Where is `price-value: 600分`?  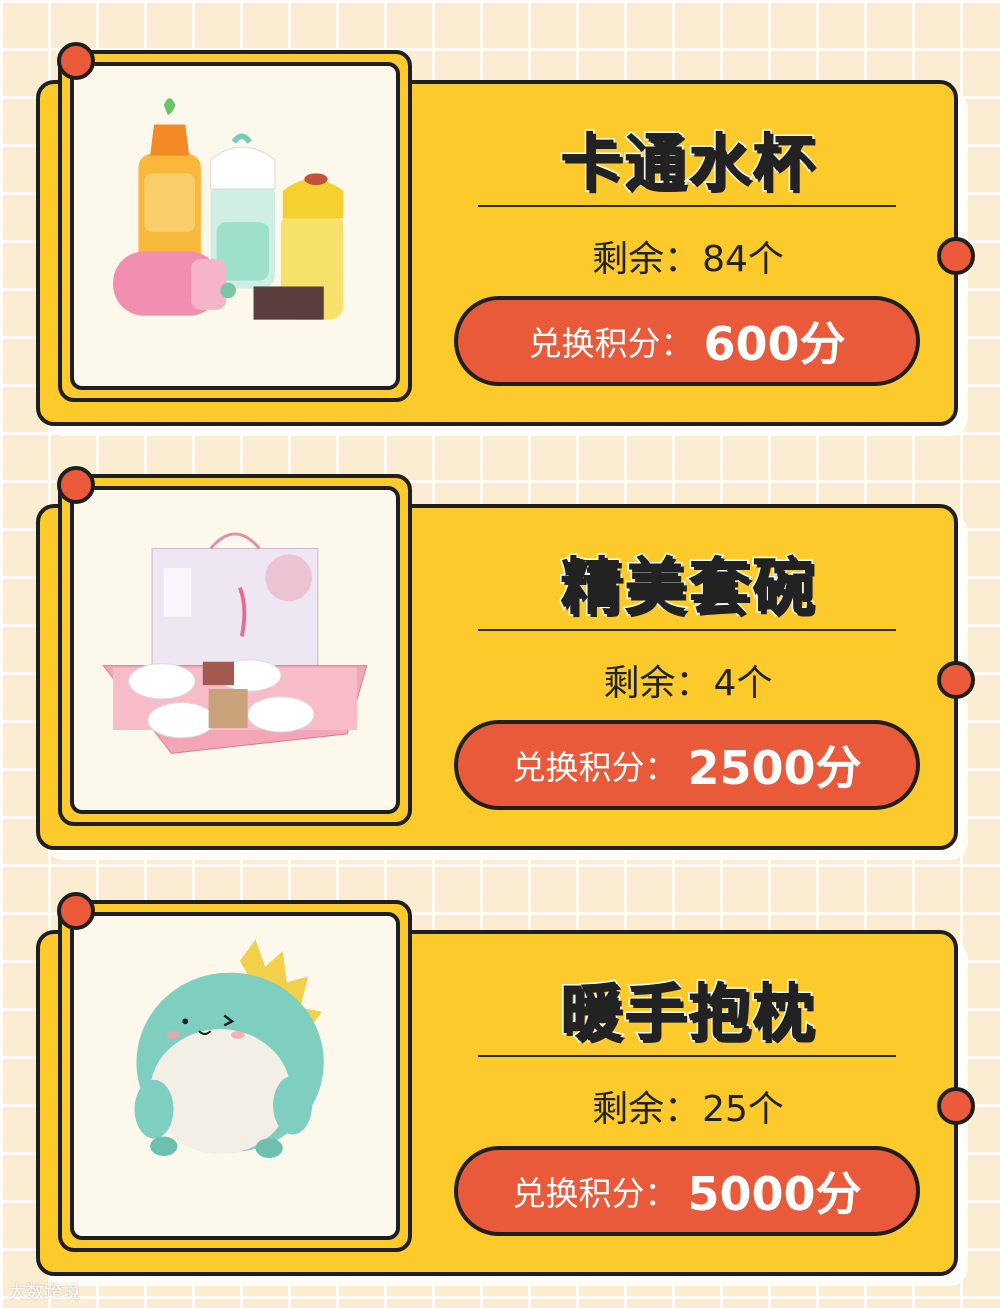
price-value: 600分 is located at coordinates (774, 344).